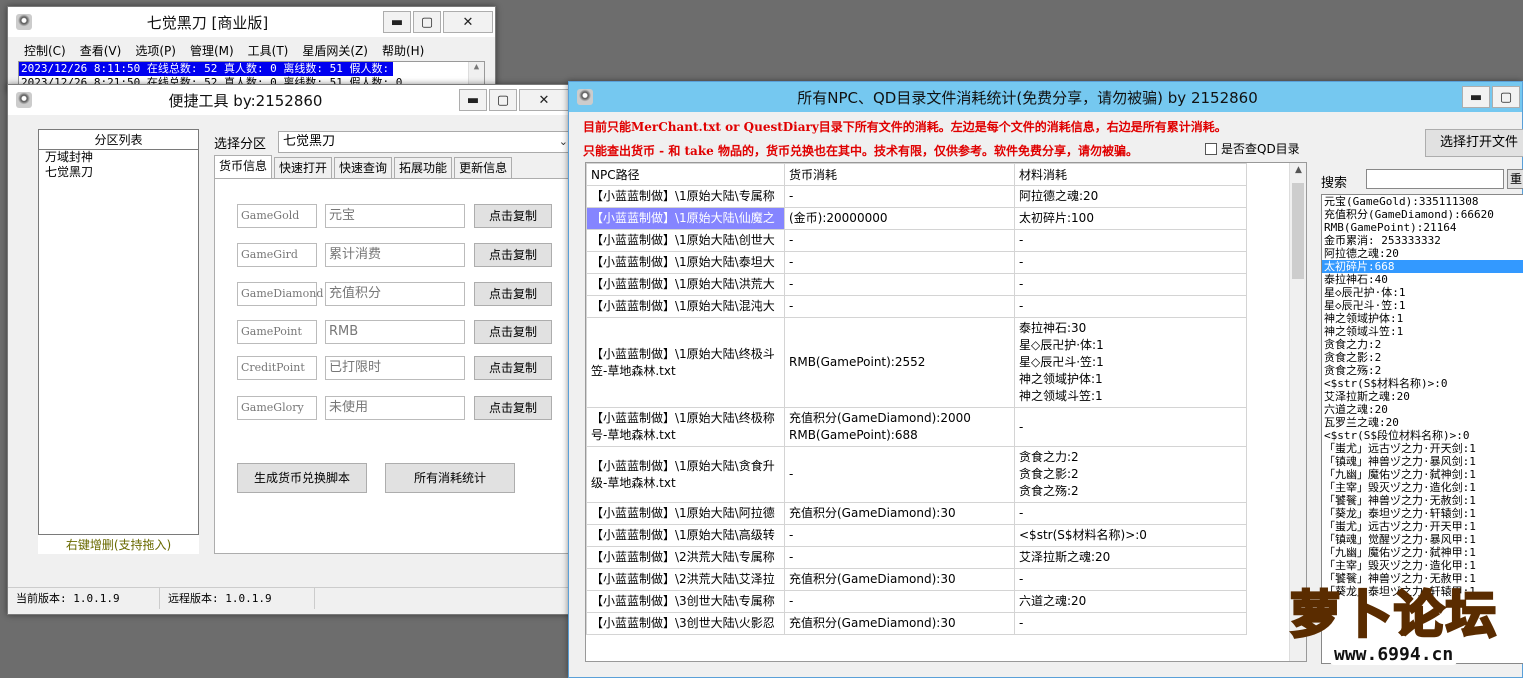 This screenshot has width=1523, height=678. Describe the element at coordinates (685, 262) in the screenshot. I see `table-cell-path: 【小蓝蓝制做】\1原始大陆\泰坦大` at that location.